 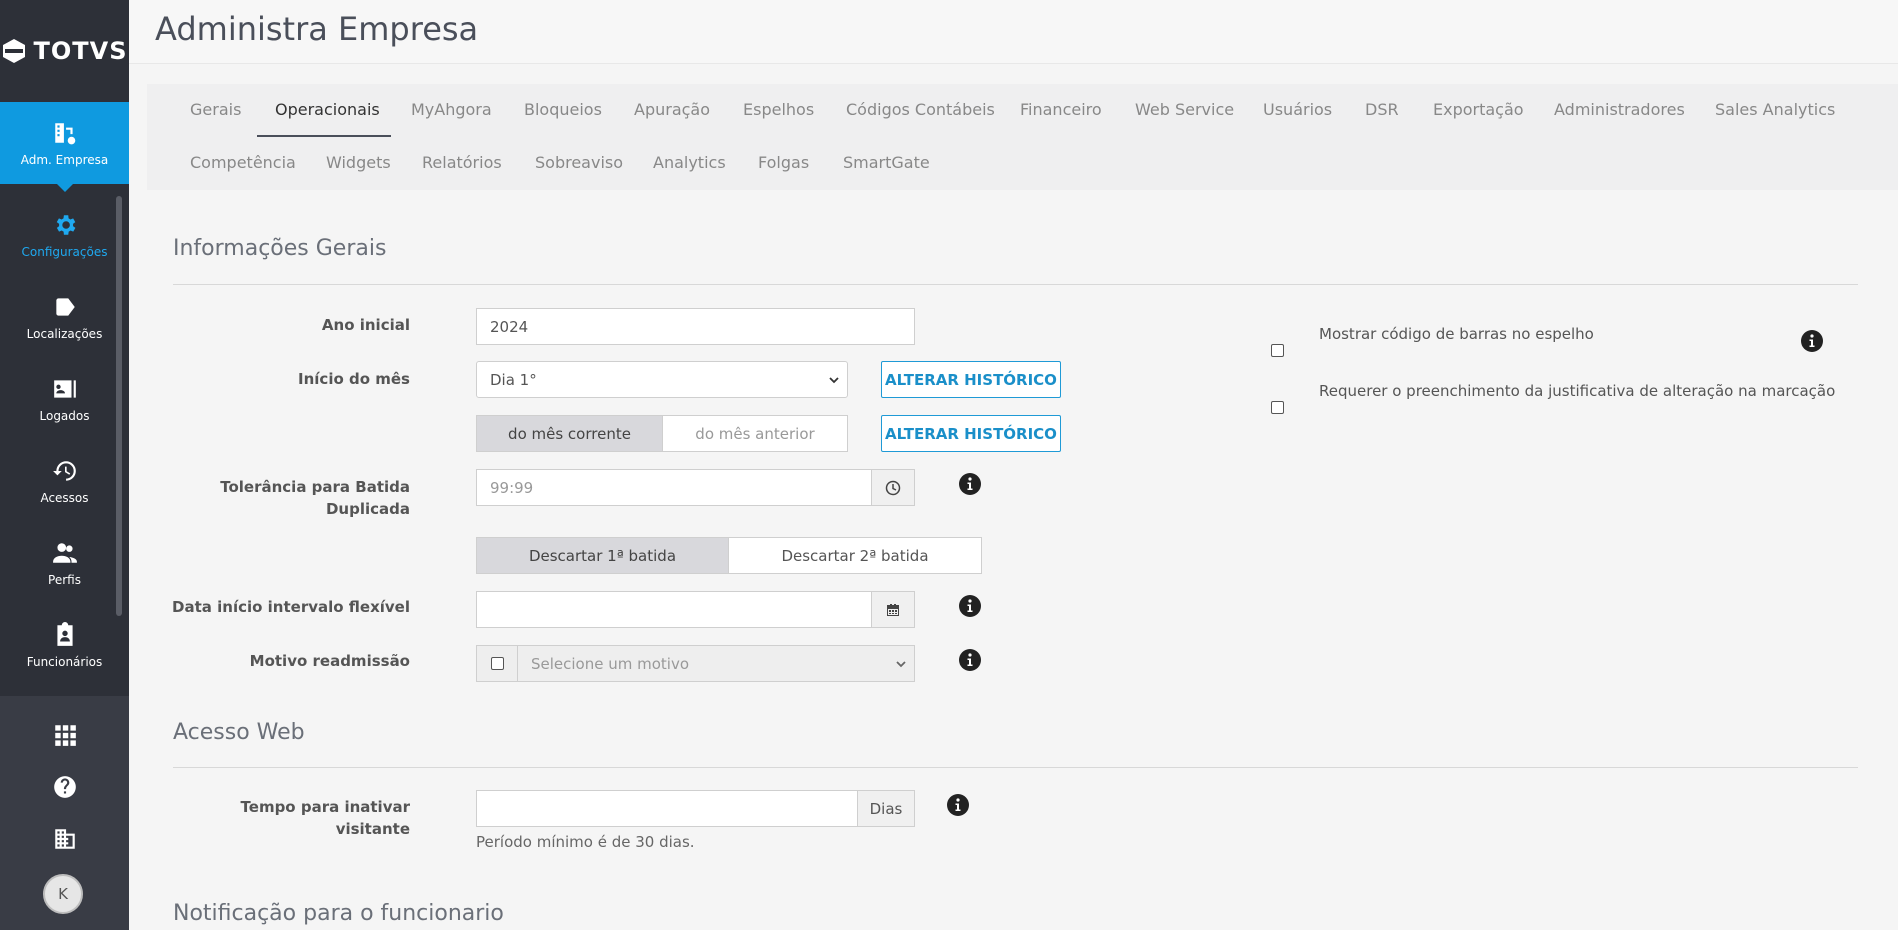 I want to click on section-title-informacoes-gerais: Informações Gerais, so click(x=280, y=248).